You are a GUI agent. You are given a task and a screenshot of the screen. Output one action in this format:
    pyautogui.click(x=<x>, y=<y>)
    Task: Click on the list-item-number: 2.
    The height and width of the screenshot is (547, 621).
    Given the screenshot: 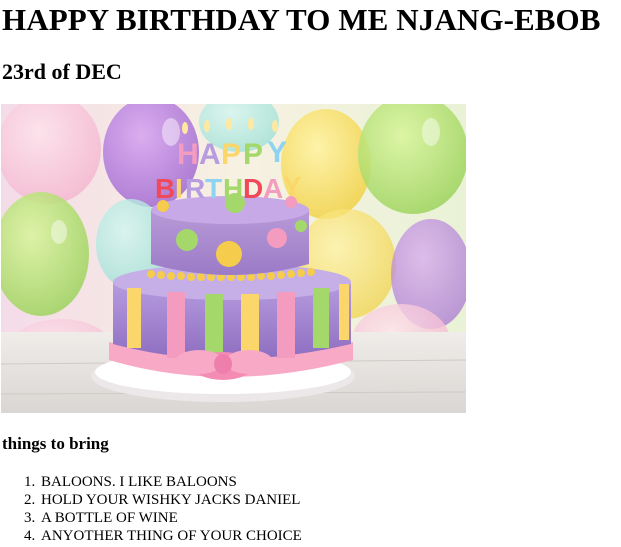 What is the action you would take?
    pyautogui.click(x=30, y=500)
    